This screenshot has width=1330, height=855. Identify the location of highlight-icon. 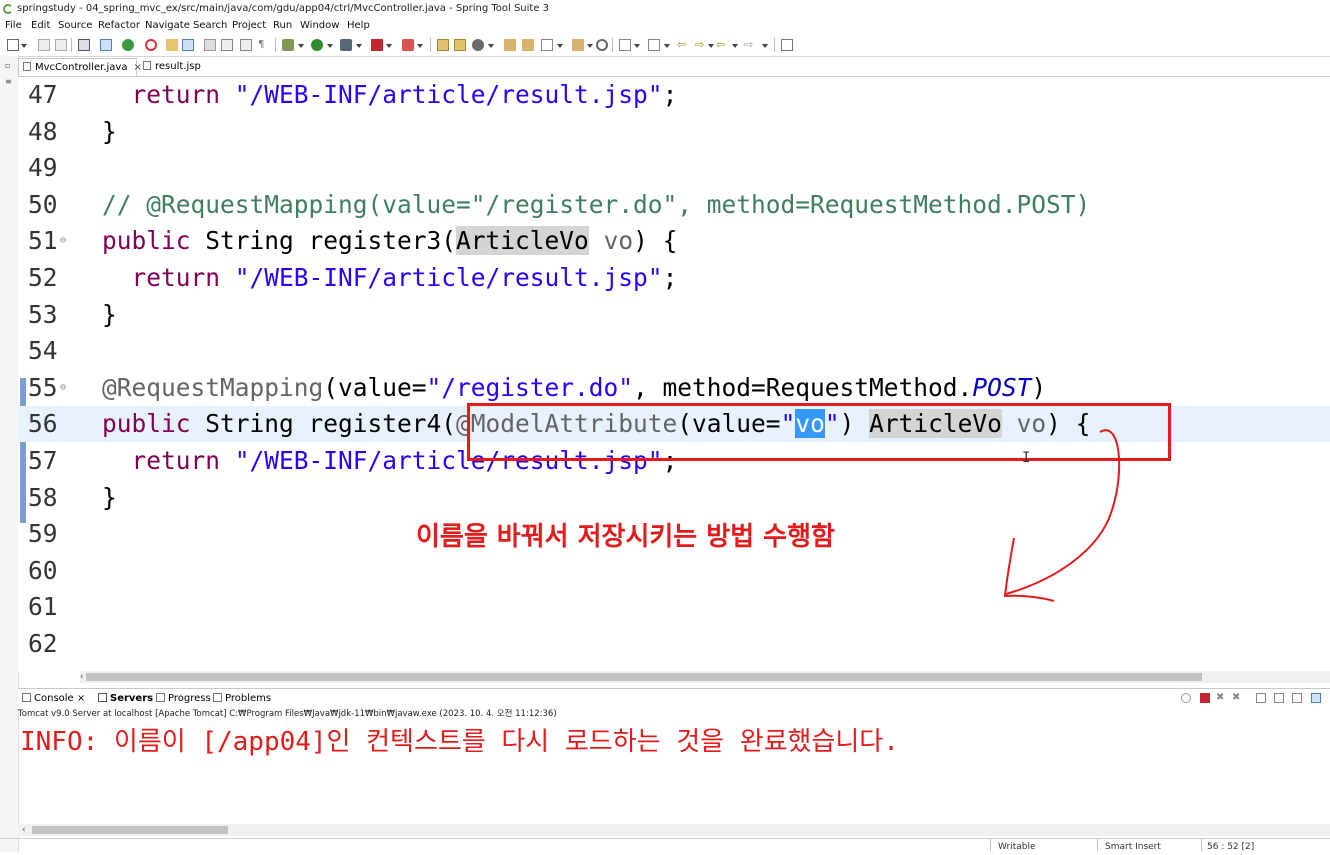
(188, 45).